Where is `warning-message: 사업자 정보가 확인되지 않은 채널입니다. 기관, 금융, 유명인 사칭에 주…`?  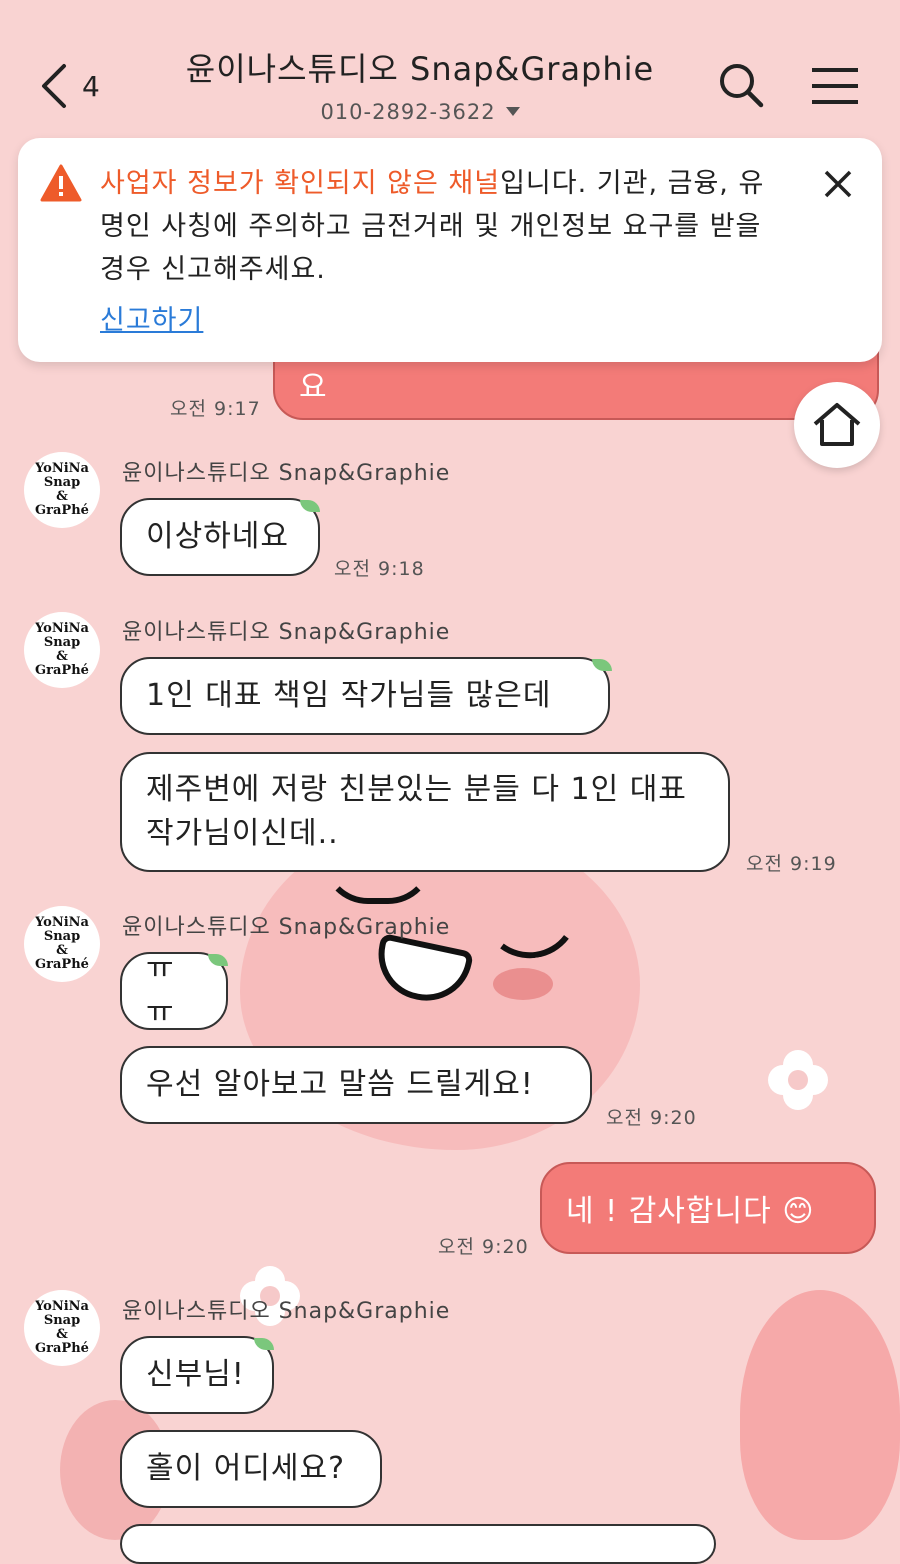
warning-message: 사업자 정보가 확인되지 않은 채널입니다. 기관, 금융, 유명인 사칭에 주… is located at coordinates (445, 226).